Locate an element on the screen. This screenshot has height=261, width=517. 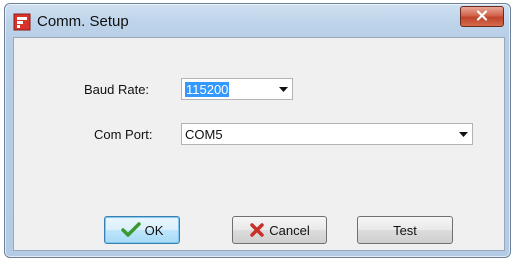
ok-label: OK is located at coordinates (154, 230).